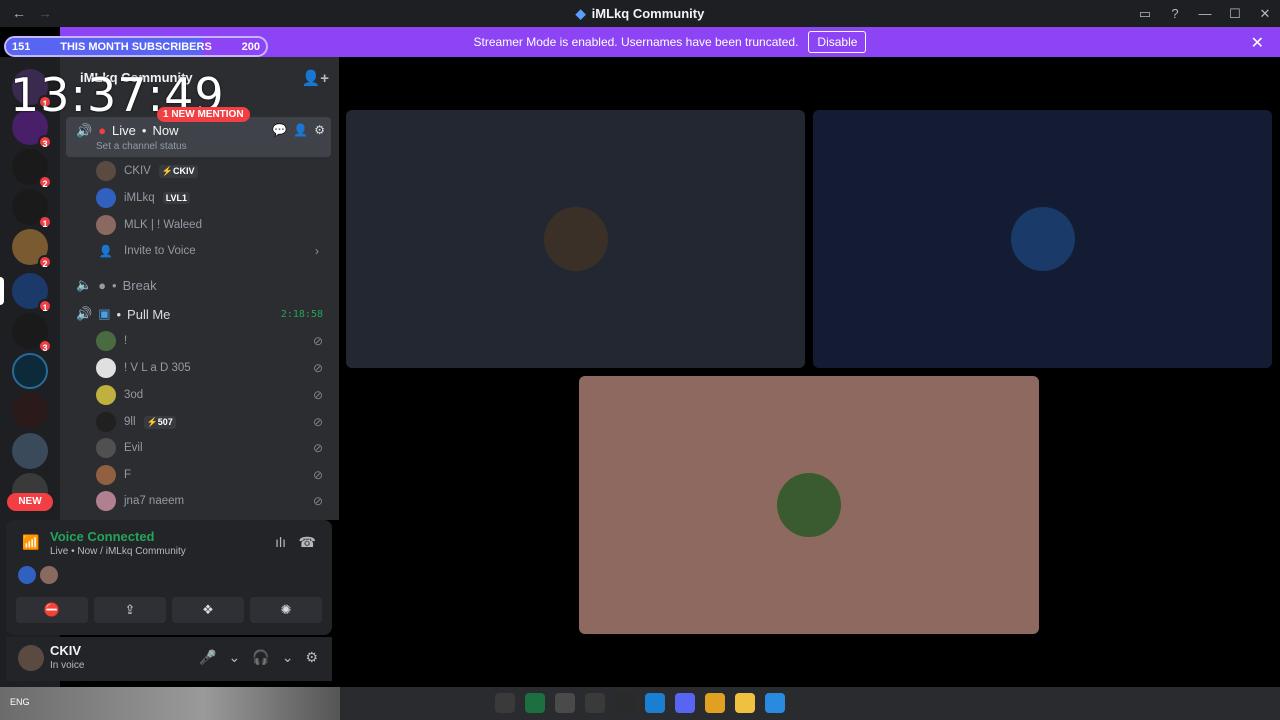 This screenshot has height=720, width=1280. What do you see at coordinates (1175, 13) in the screenshot?
I see `help-icon: ?` at bounding box center [1175, 13].